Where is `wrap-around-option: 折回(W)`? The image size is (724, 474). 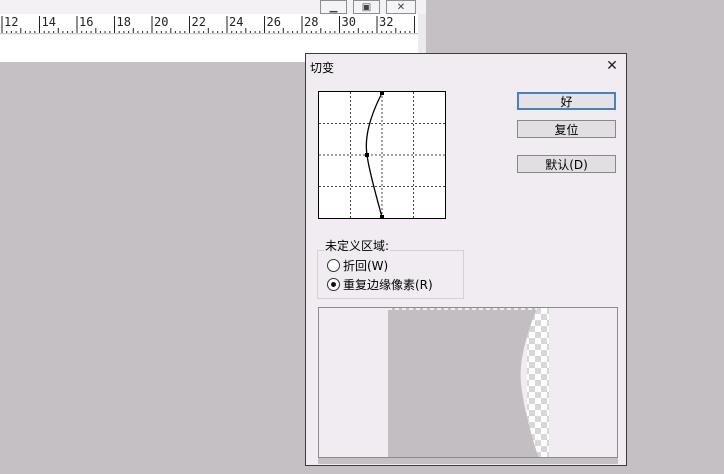 wrap-around-option: 折回(W) is located at coordinates (357, 265).